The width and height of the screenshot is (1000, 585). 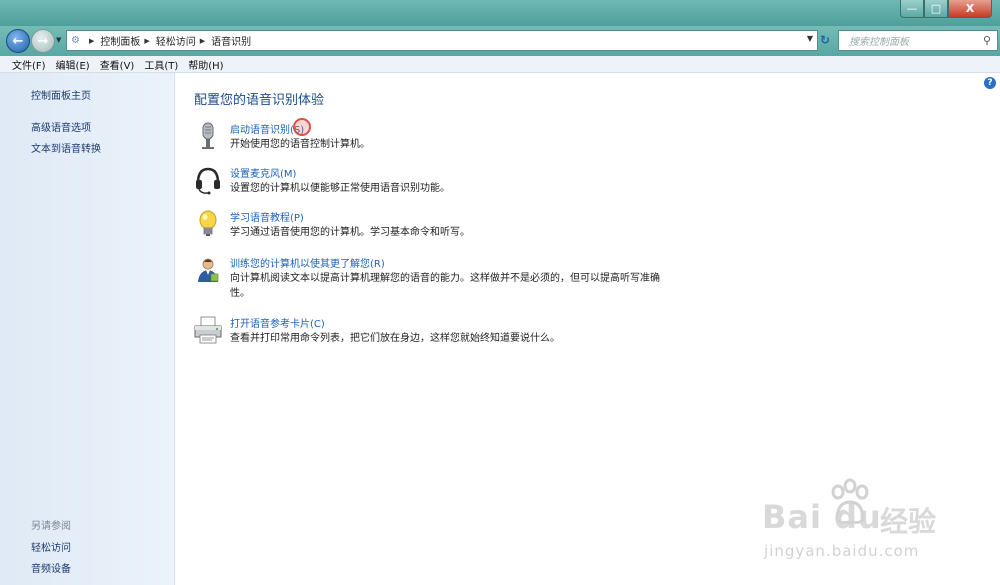 I want to click on page-title: 配置您的语音识别体验, so click(x=259, y=100).